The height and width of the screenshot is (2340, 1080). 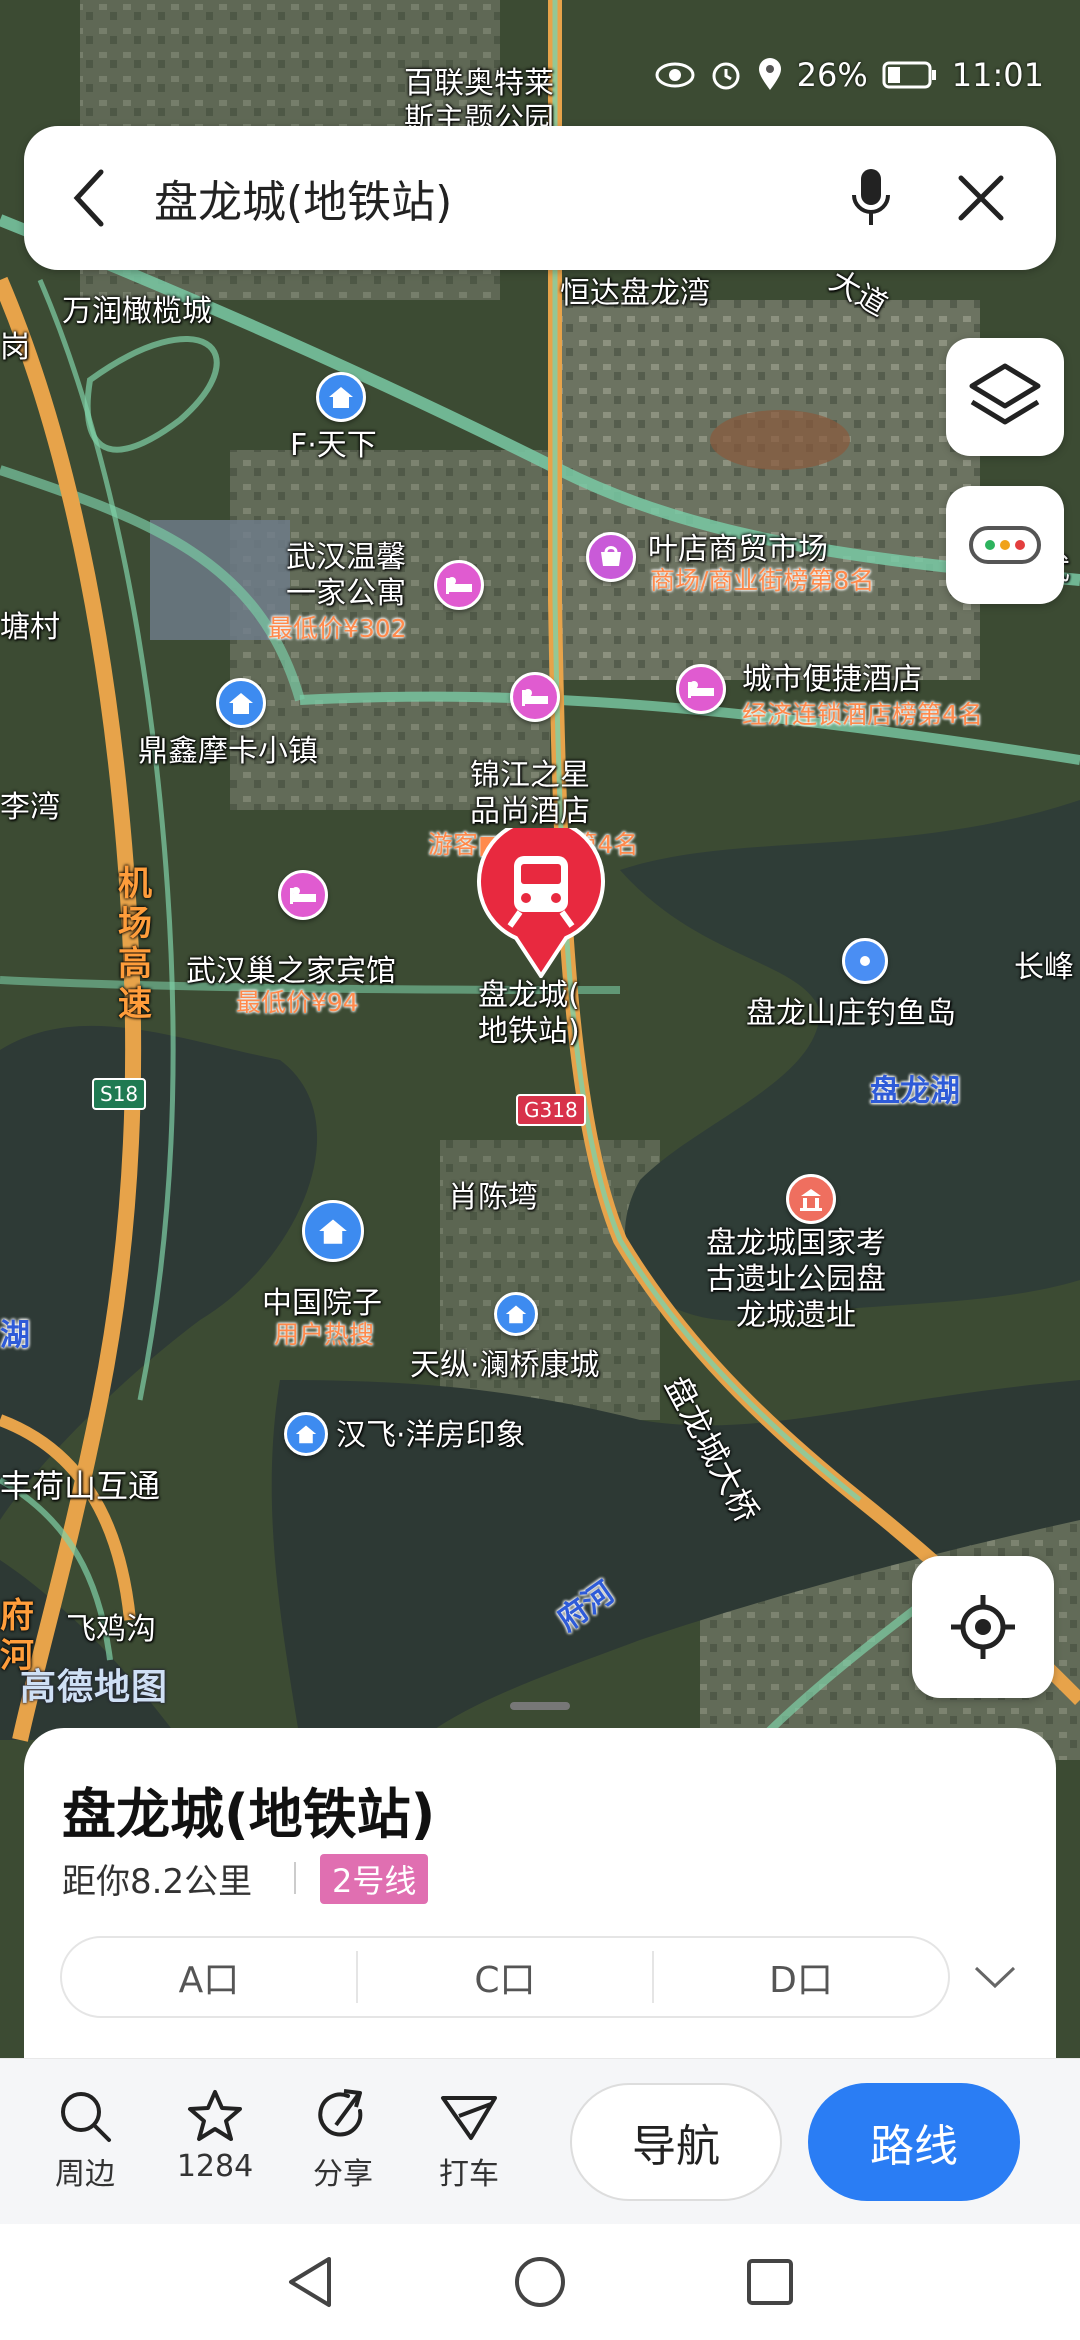 What do you see at coordinates (111, 1629) in the screenshot?
I see `place-label: 飞鸡沟` at bounding box center [111, 1629].